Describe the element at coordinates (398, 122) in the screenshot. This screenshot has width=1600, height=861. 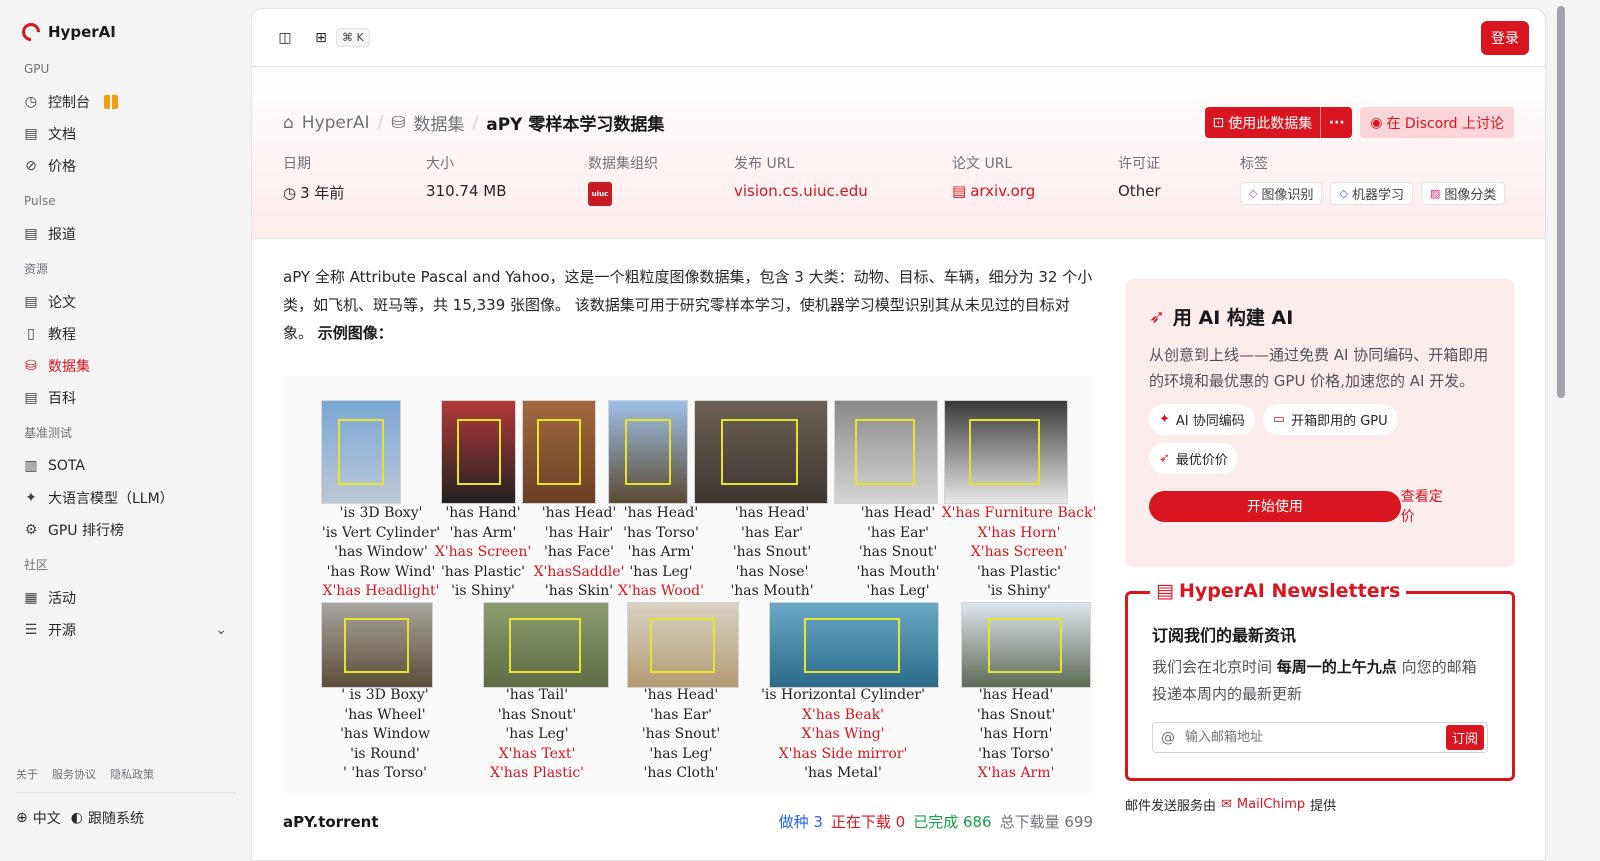
I see `database-icon: ⛁` at that location.